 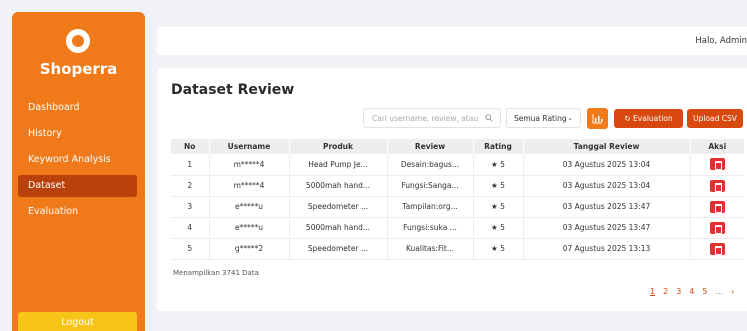 I want to click on column-header-produk: Produk, so click(x=338, y=146).